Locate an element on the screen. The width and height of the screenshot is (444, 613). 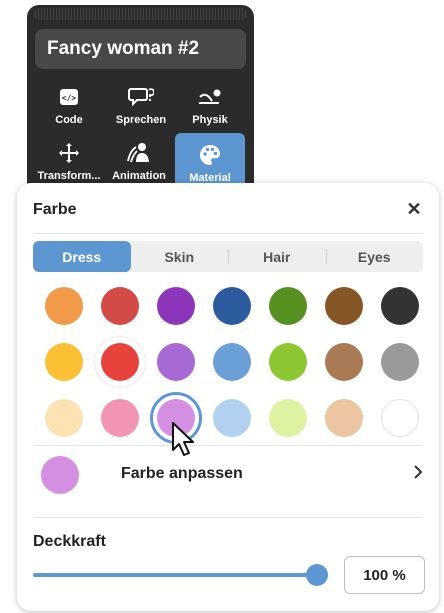
opacity-value: 100 % is located at coordinates (384, 575).